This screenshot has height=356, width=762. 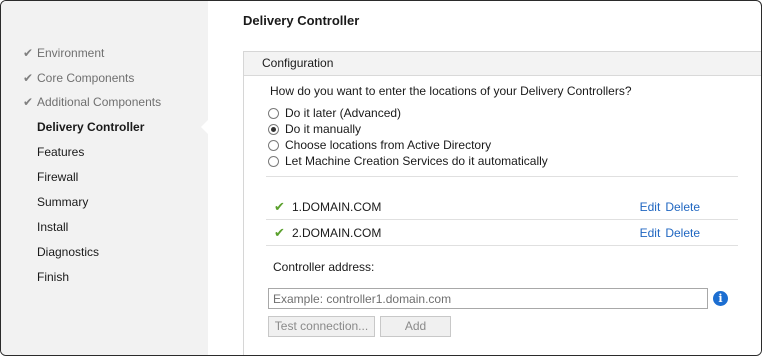 What do you see at coordinates (720, 298) in the screenshot?
I see `info-icon: i` at bounding box center [720, 298].